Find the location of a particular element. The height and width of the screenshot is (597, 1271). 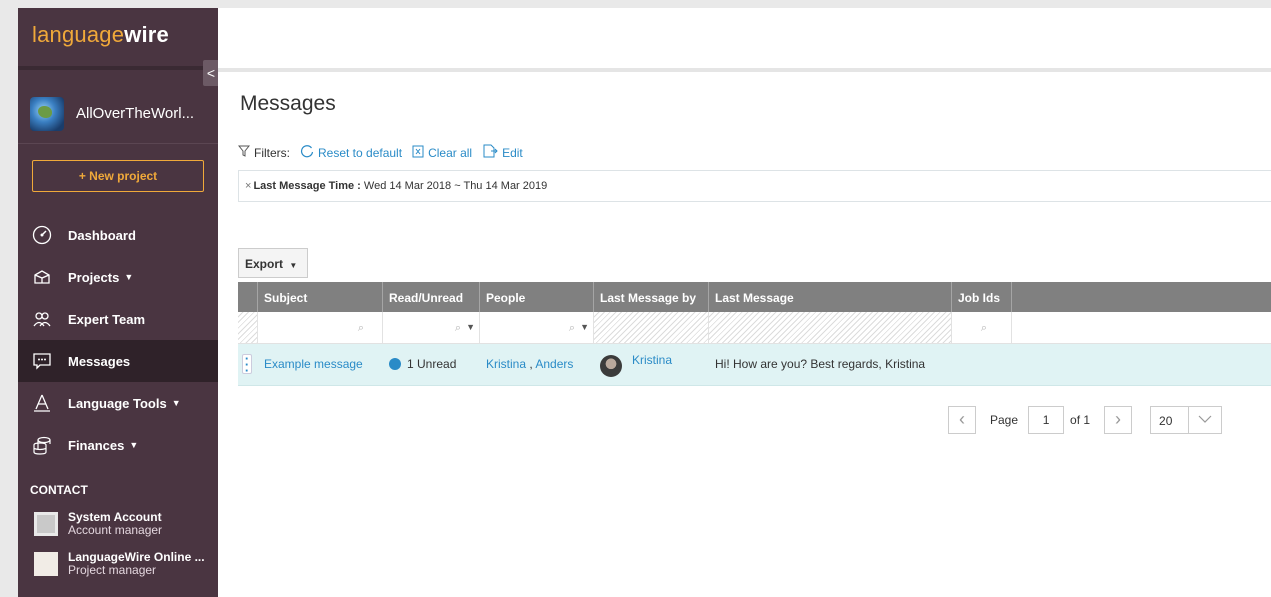

contact-item: System Account Account manager is located at coordinates (118, 524).